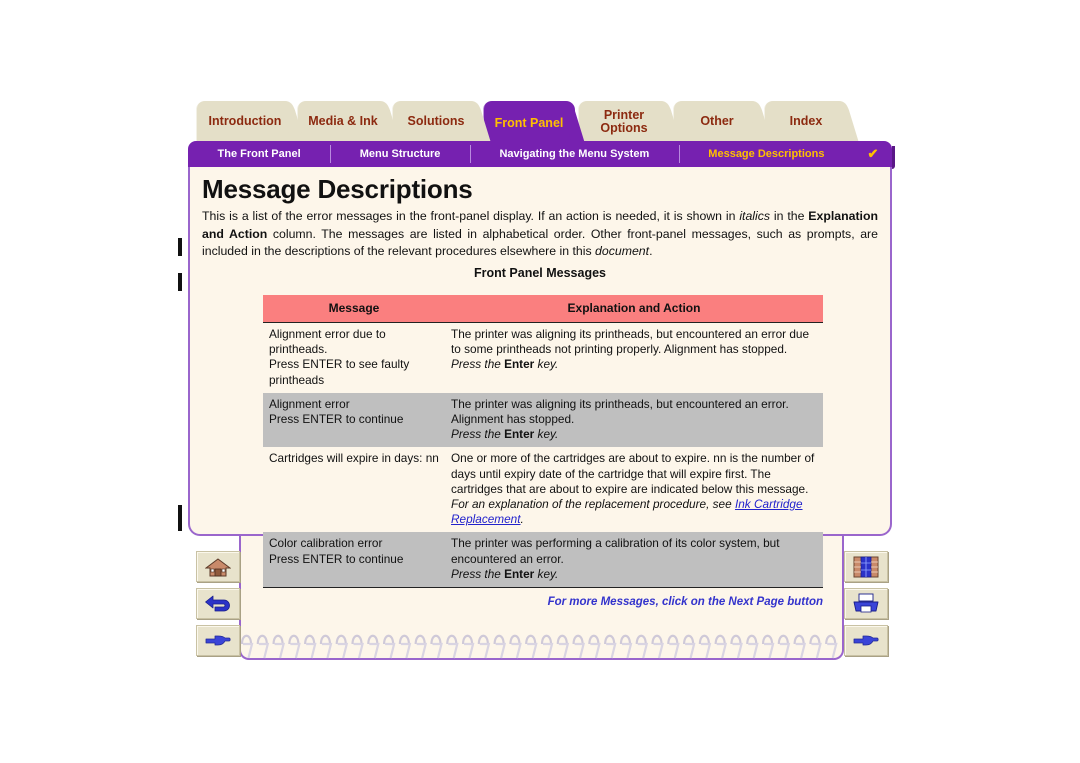 The width and height of the screenshot is (1080, 763). Describe the element at coordinates (400, 154) in the screenshot. I see `subnav-item-menu-structure: Menu Structure` at that location.